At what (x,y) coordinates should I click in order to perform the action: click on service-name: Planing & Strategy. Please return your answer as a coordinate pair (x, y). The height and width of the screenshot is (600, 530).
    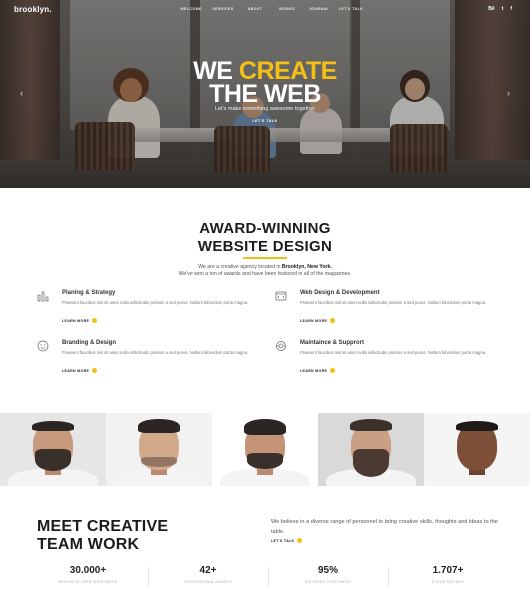
    Looking at the image, I should click on (89, 293).